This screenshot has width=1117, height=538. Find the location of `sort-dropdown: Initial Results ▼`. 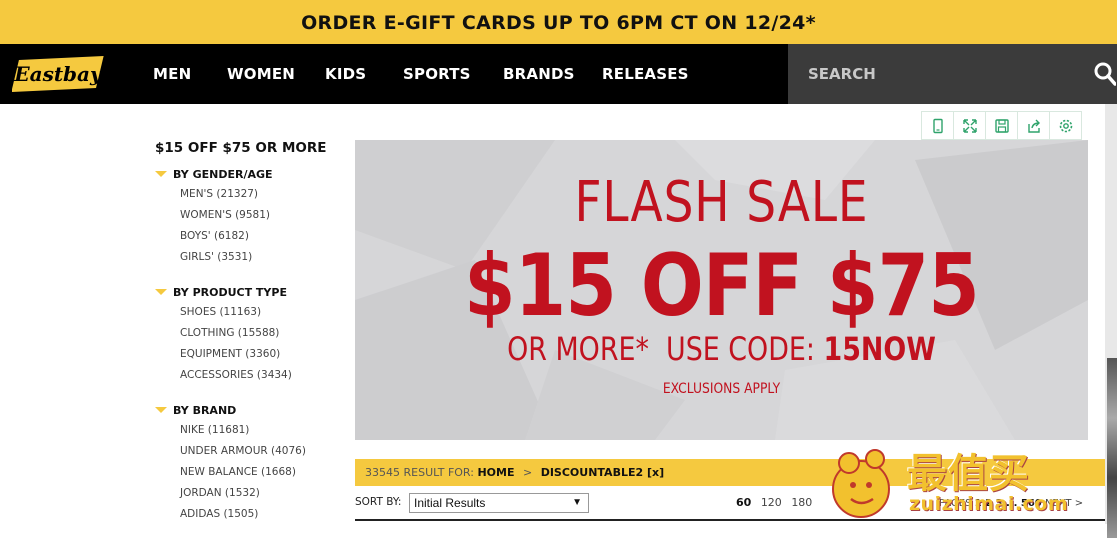

sort-dropdown: Initial Results ▼ is located at coordinates (499, 503).